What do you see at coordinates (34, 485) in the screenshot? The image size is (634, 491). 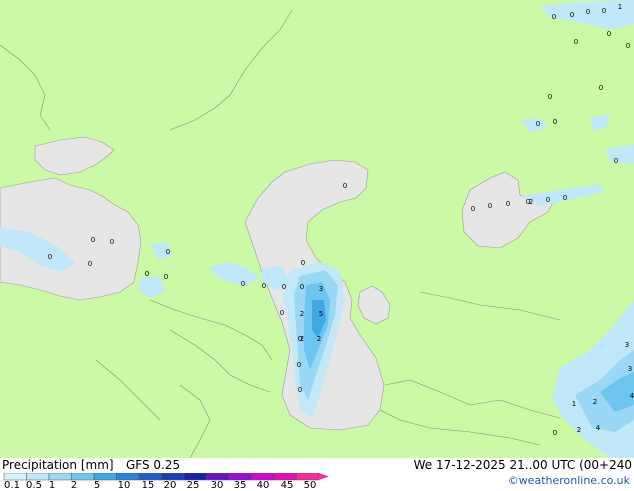 I see `scale-tick-label: 0.5` at bounding box center [34, 485].